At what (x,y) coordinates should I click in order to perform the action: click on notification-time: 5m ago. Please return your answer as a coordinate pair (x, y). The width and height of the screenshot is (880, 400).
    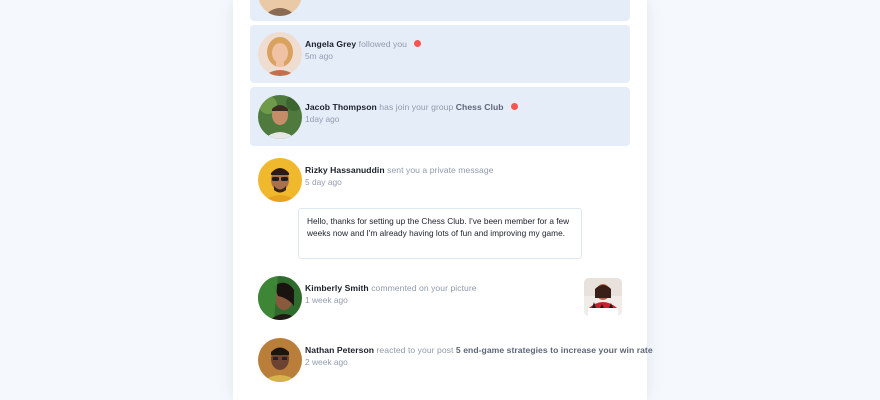
    Looking at the image, I should click on (319, 56).